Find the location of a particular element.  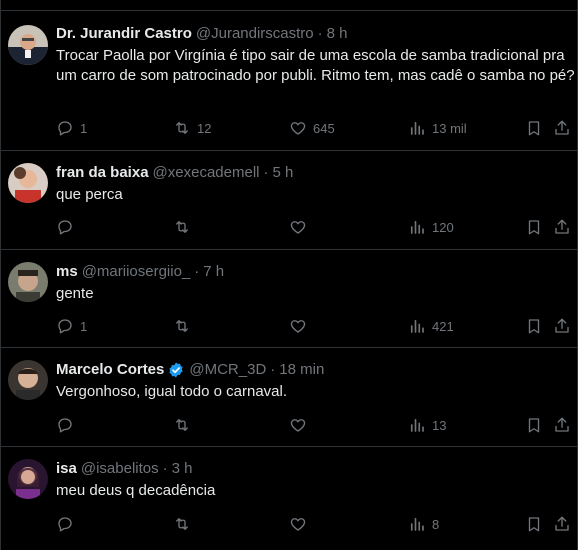

tweet-text: Vergonhoso, igual todo o carnaval. is located at coordinates (171, 391).